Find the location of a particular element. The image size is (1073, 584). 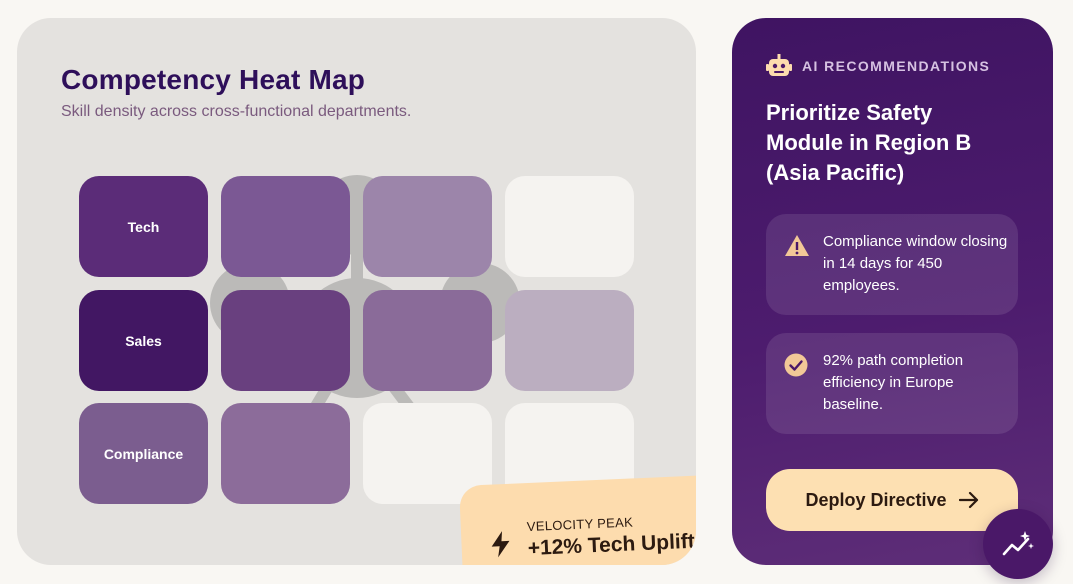

heat-cell-sales-label: Sales is located at coordinates (143, 340).